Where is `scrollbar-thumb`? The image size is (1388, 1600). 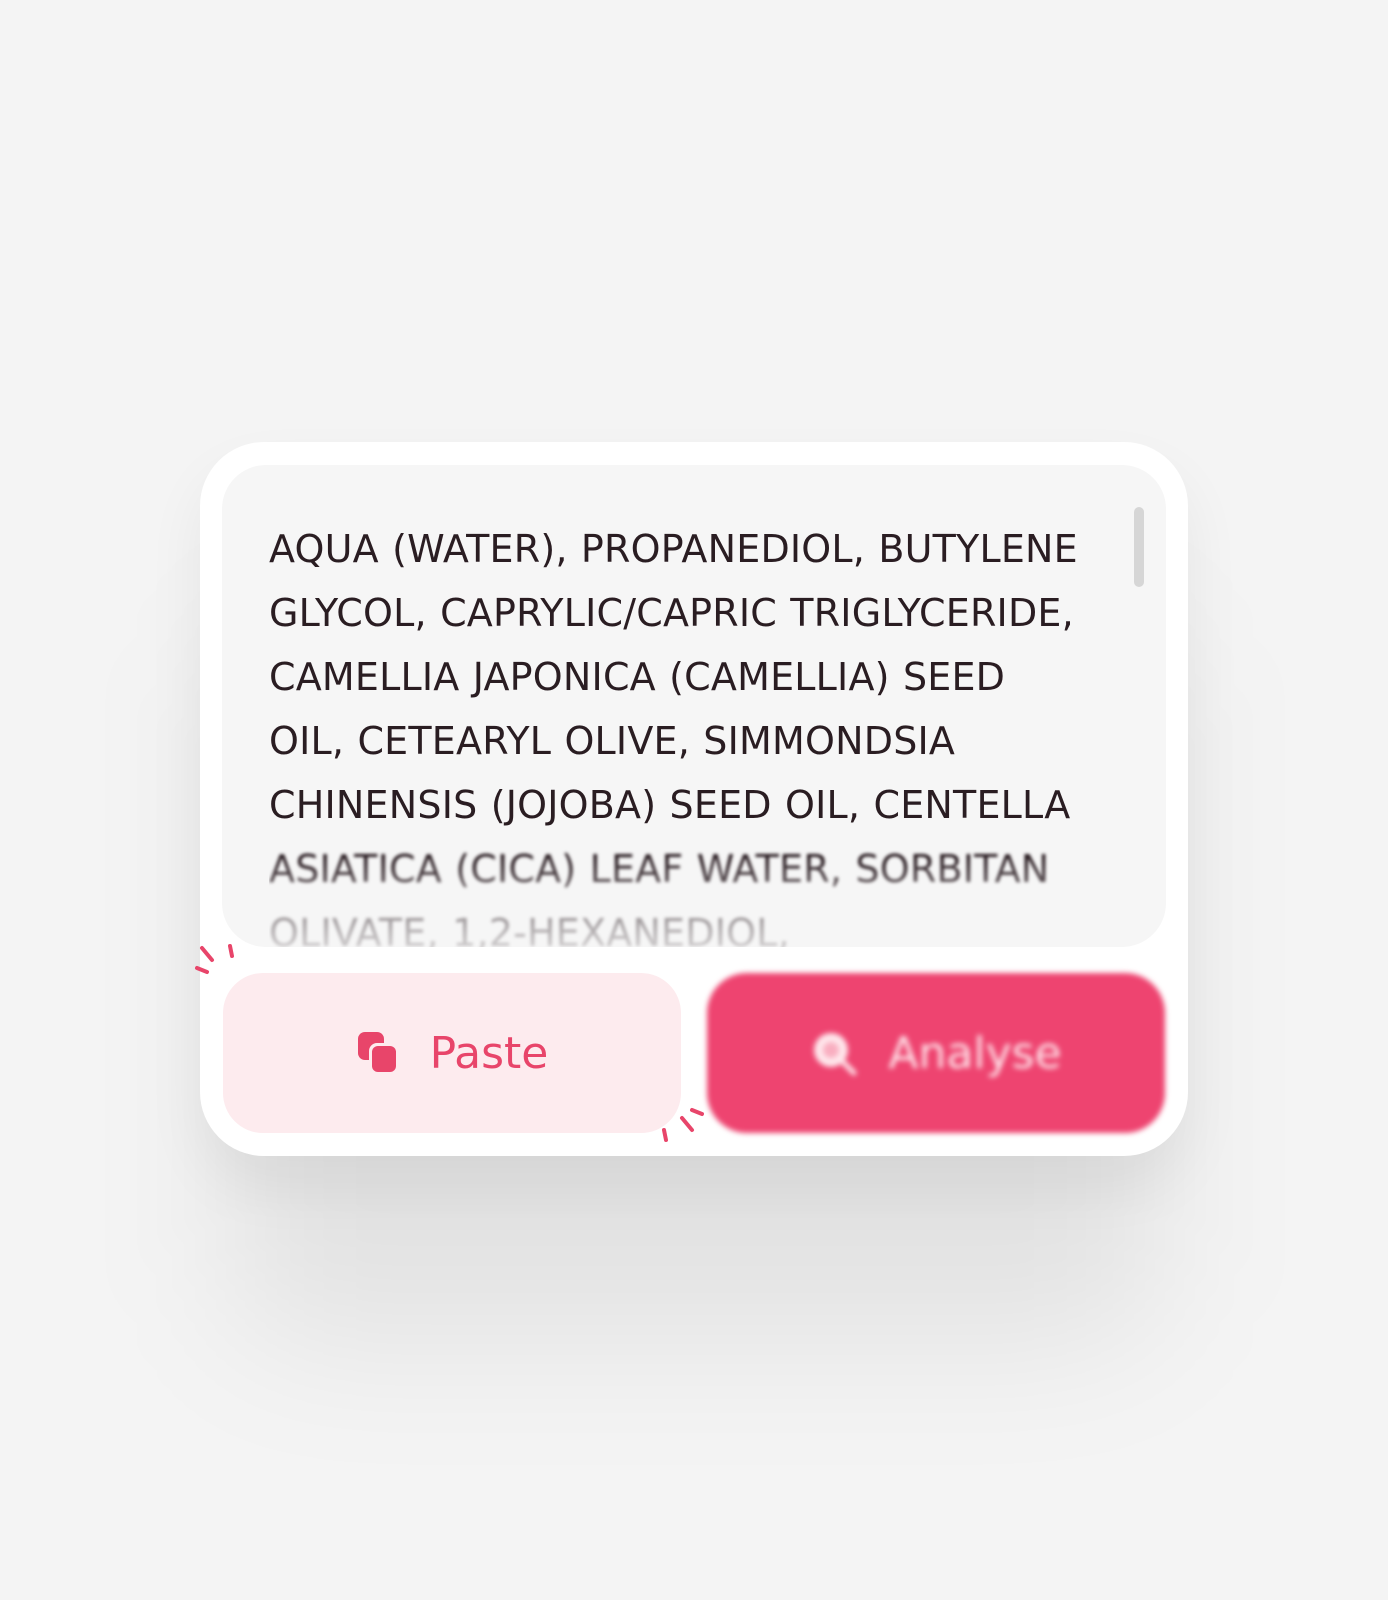
scrollbar-thumb is located at coordinates (1139, 547).